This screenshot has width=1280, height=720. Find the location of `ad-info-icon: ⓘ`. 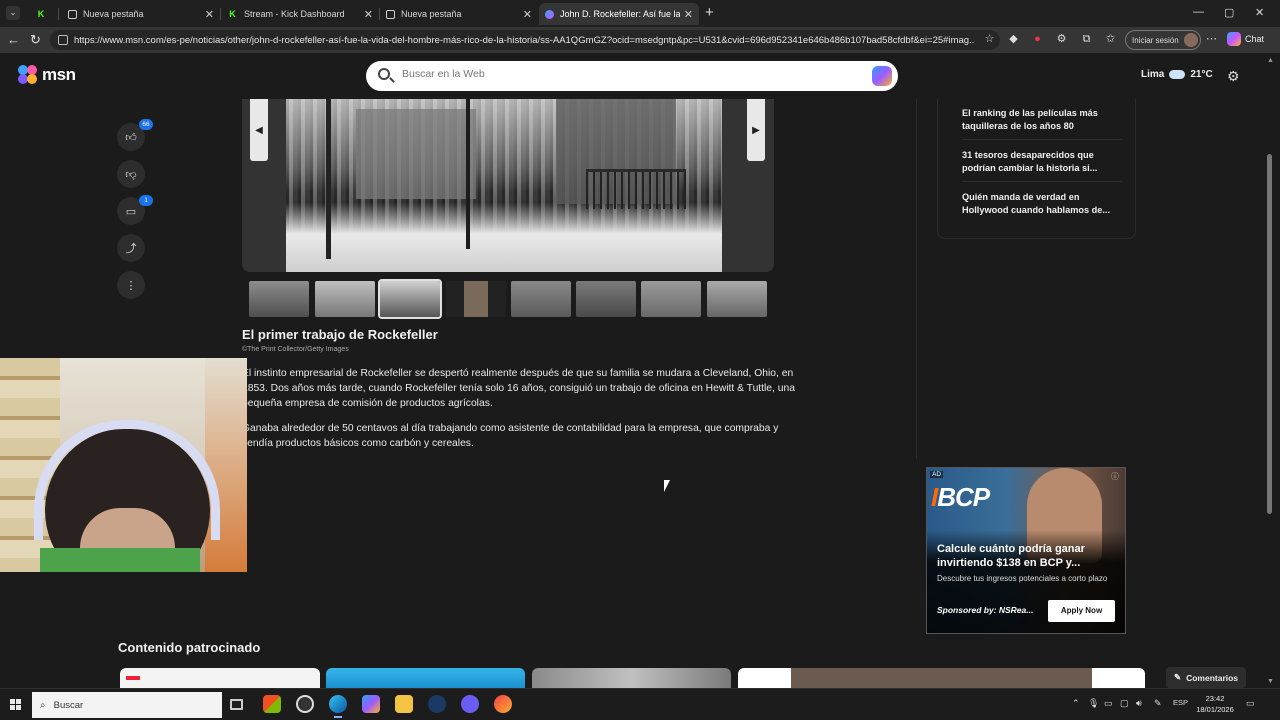

ad-info-icon: ⓘ is located at coordinates (1115, 476).